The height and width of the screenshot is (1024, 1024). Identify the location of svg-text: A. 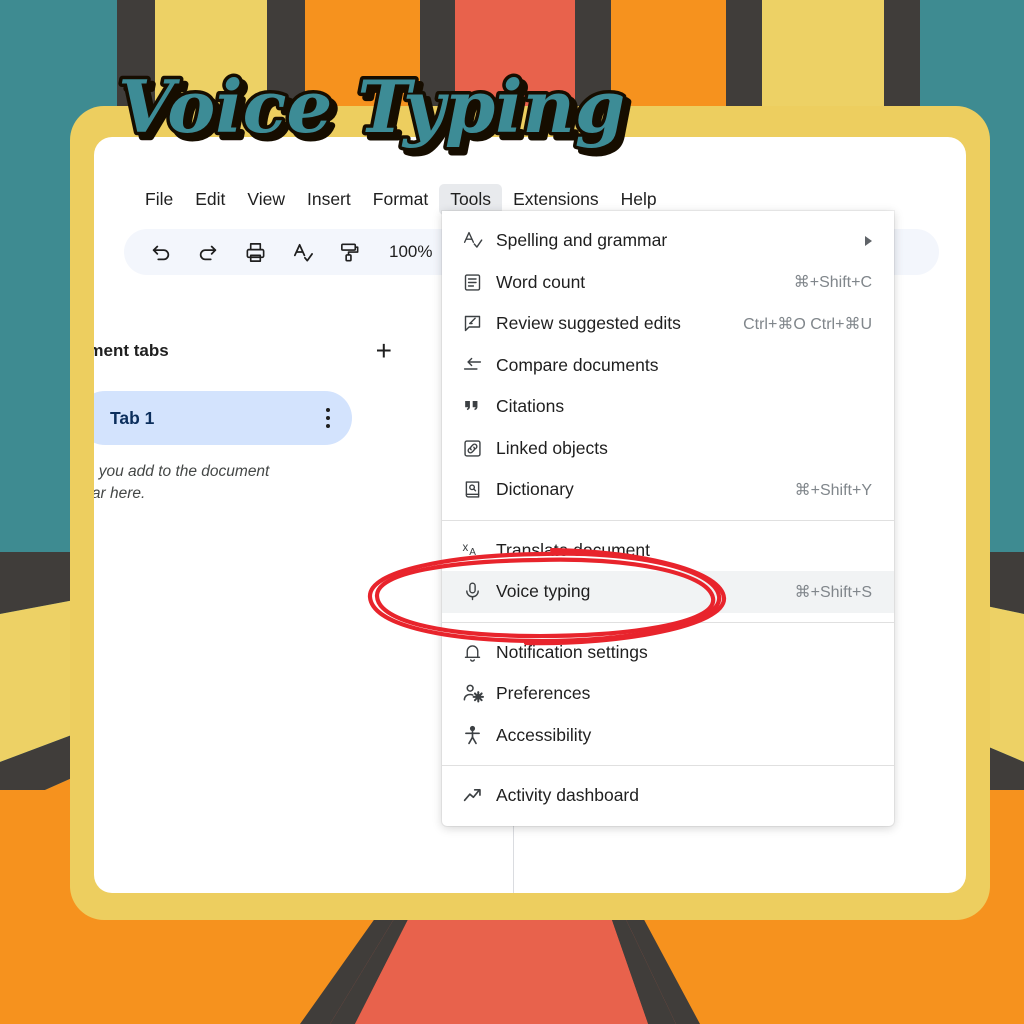
(472, 552).